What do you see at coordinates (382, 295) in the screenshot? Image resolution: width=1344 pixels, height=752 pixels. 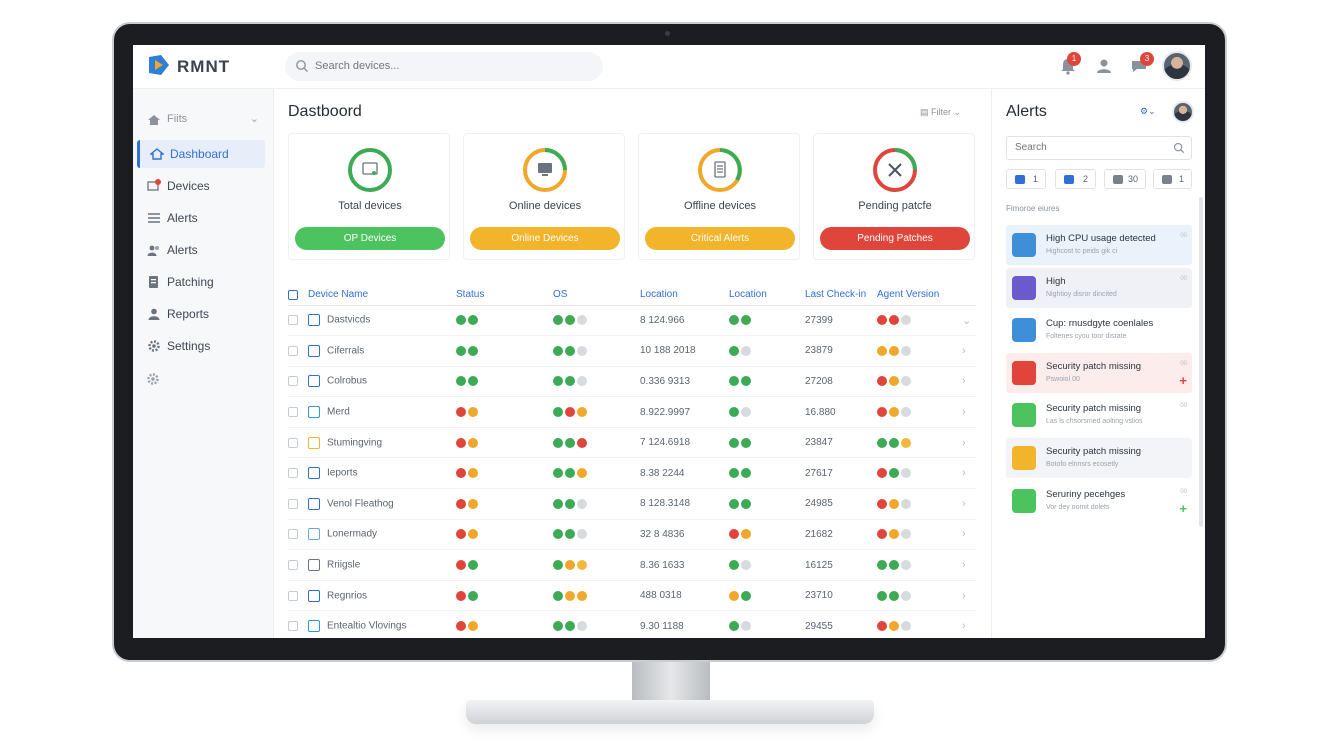 I see `column-device-name: Device Name` at bounding box center [382, 295].